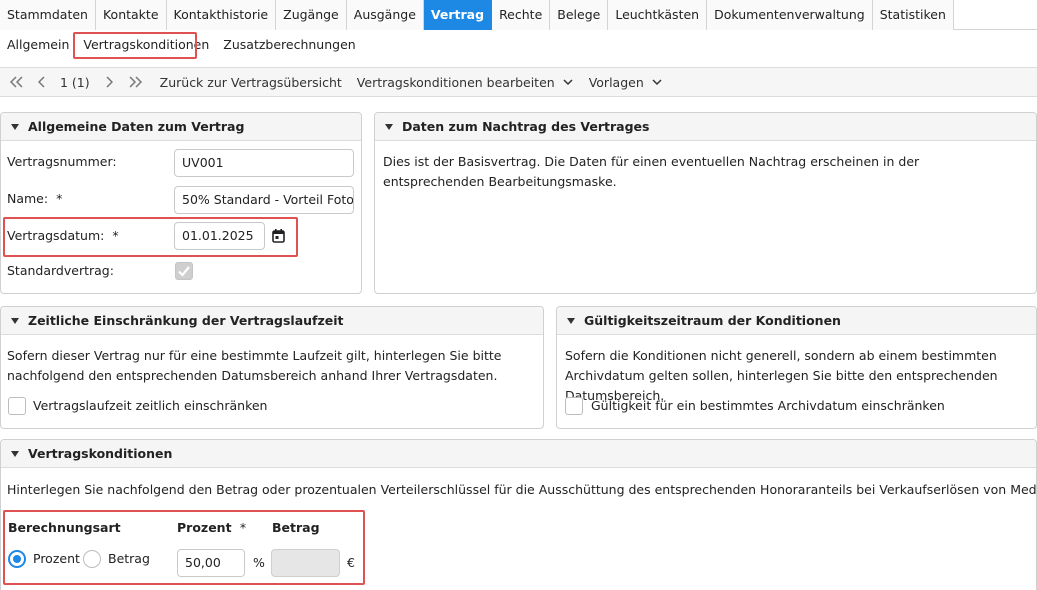 This screenshot has height=590, width=1037. Describe the element at coordinates (150, 405) in the screenshot. I see `term-restriction-checkbox-label: Vertragslaufzeit zeitlich einschränken` at that location.